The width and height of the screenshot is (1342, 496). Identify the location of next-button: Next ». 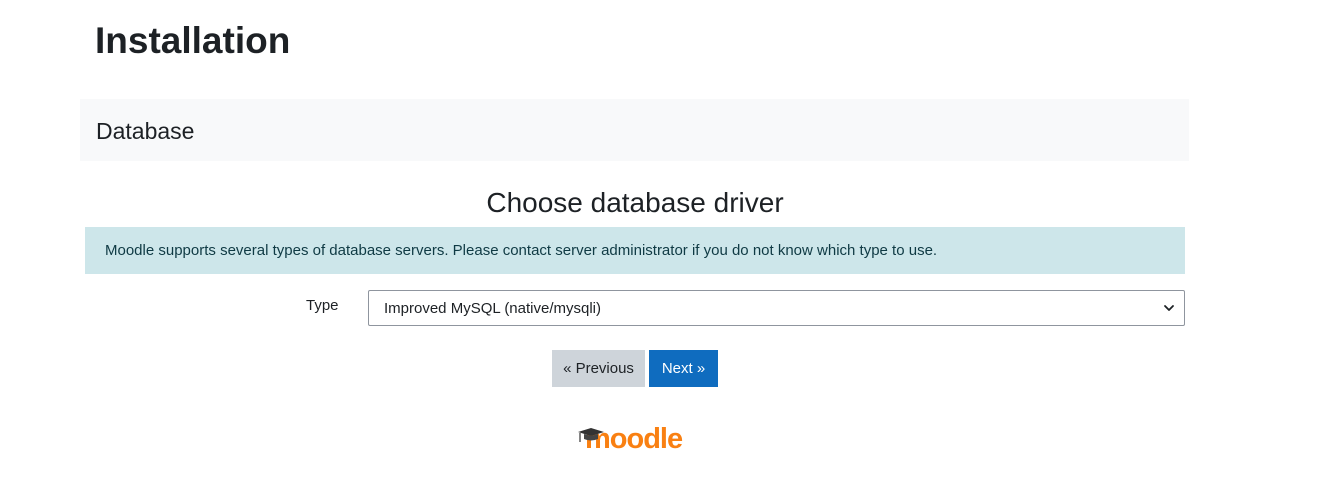
(683, 368).